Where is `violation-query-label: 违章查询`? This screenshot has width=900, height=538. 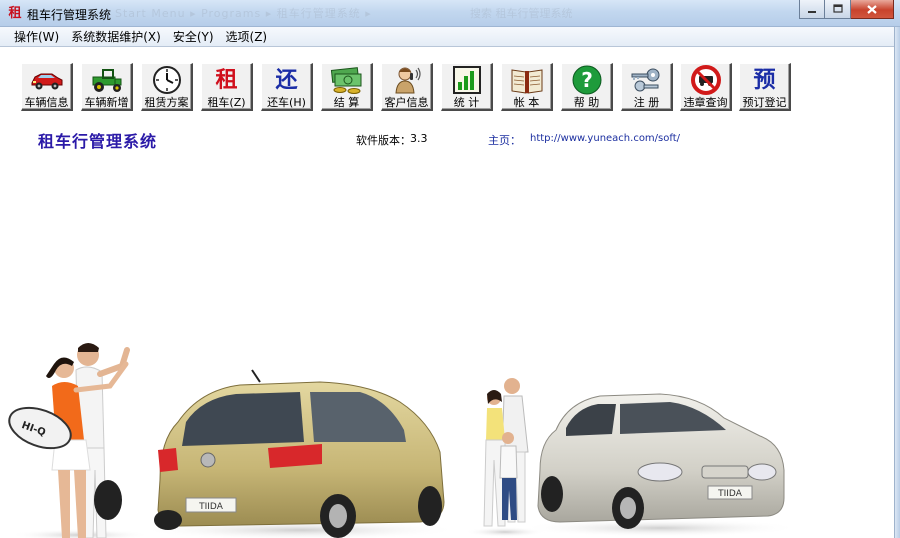 violation-query-label: 违章查询 is located at coordinates (705, 102).